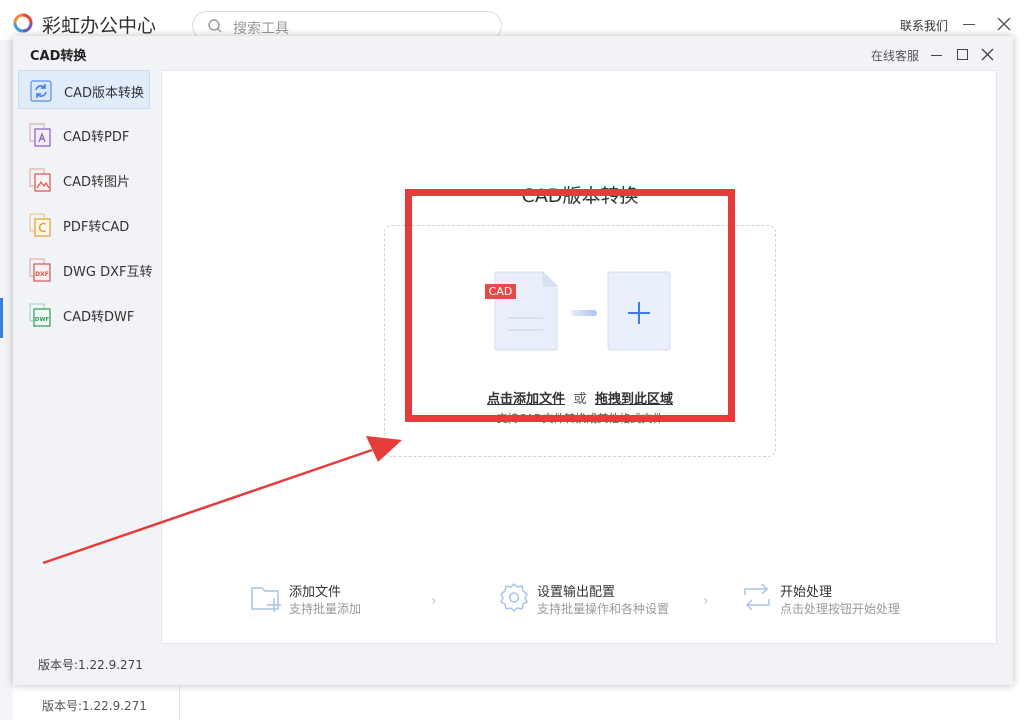  Describe the element at coordinates (96, 137) in the screenshot. I see `sidebar-item-label: CAD转PDF` at that location.